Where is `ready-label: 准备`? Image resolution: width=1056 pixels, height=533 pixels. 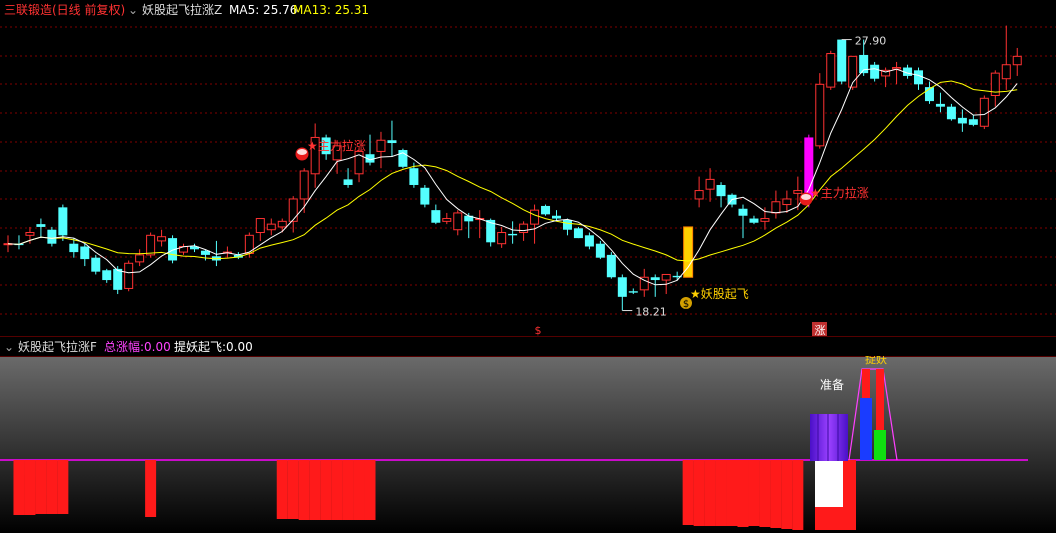 ready-label: 准备 is located at coordinates (832, 385).